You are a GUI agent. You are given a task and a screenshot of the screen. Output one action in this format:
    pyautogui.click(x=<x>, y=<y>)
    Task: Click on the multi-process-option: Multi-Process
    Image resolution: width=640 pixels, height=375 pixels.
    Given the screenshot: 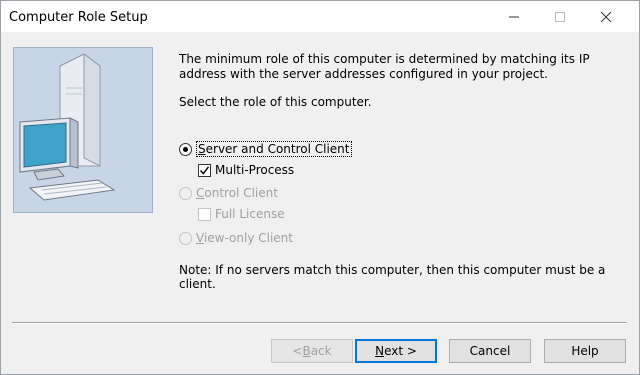 What is the action you would take?
    pyautogui.click(x=246, y=170)
    